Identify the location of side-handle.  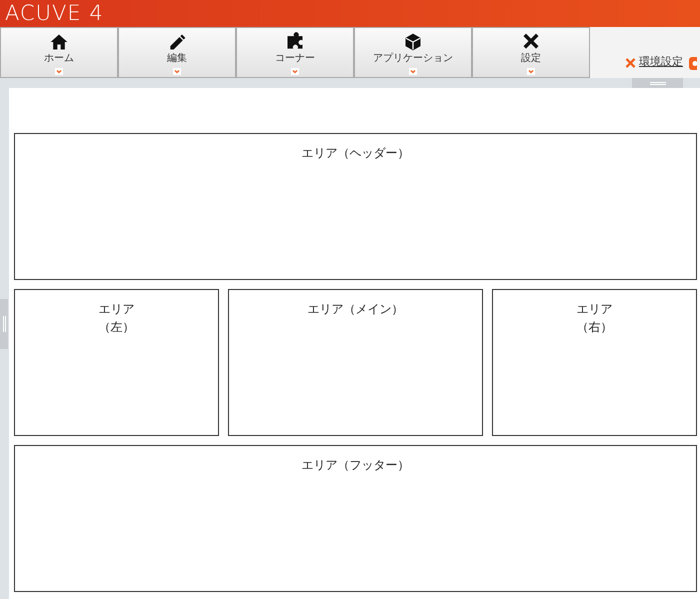
(4, 323).